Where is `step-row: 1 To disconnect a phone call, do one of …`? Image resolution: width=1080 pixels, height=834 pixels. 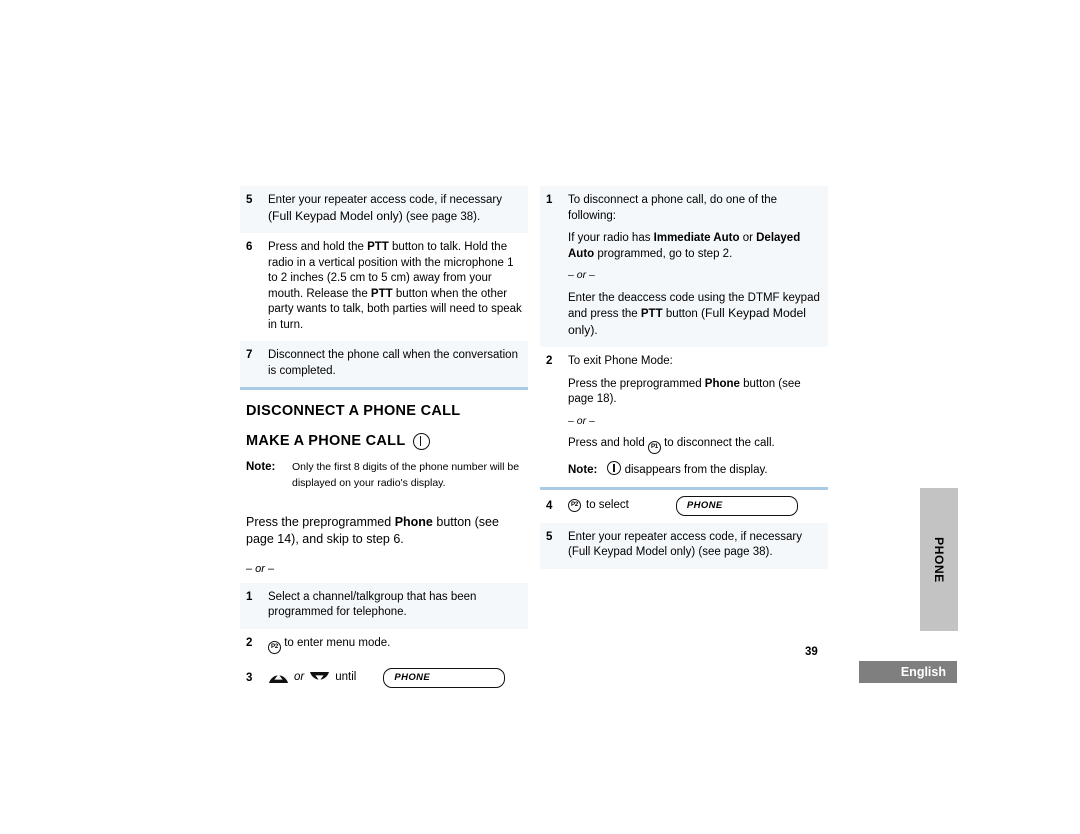
step-row: 1 To disconnect a phone call, do one of … is located at coordinates (684, 266).